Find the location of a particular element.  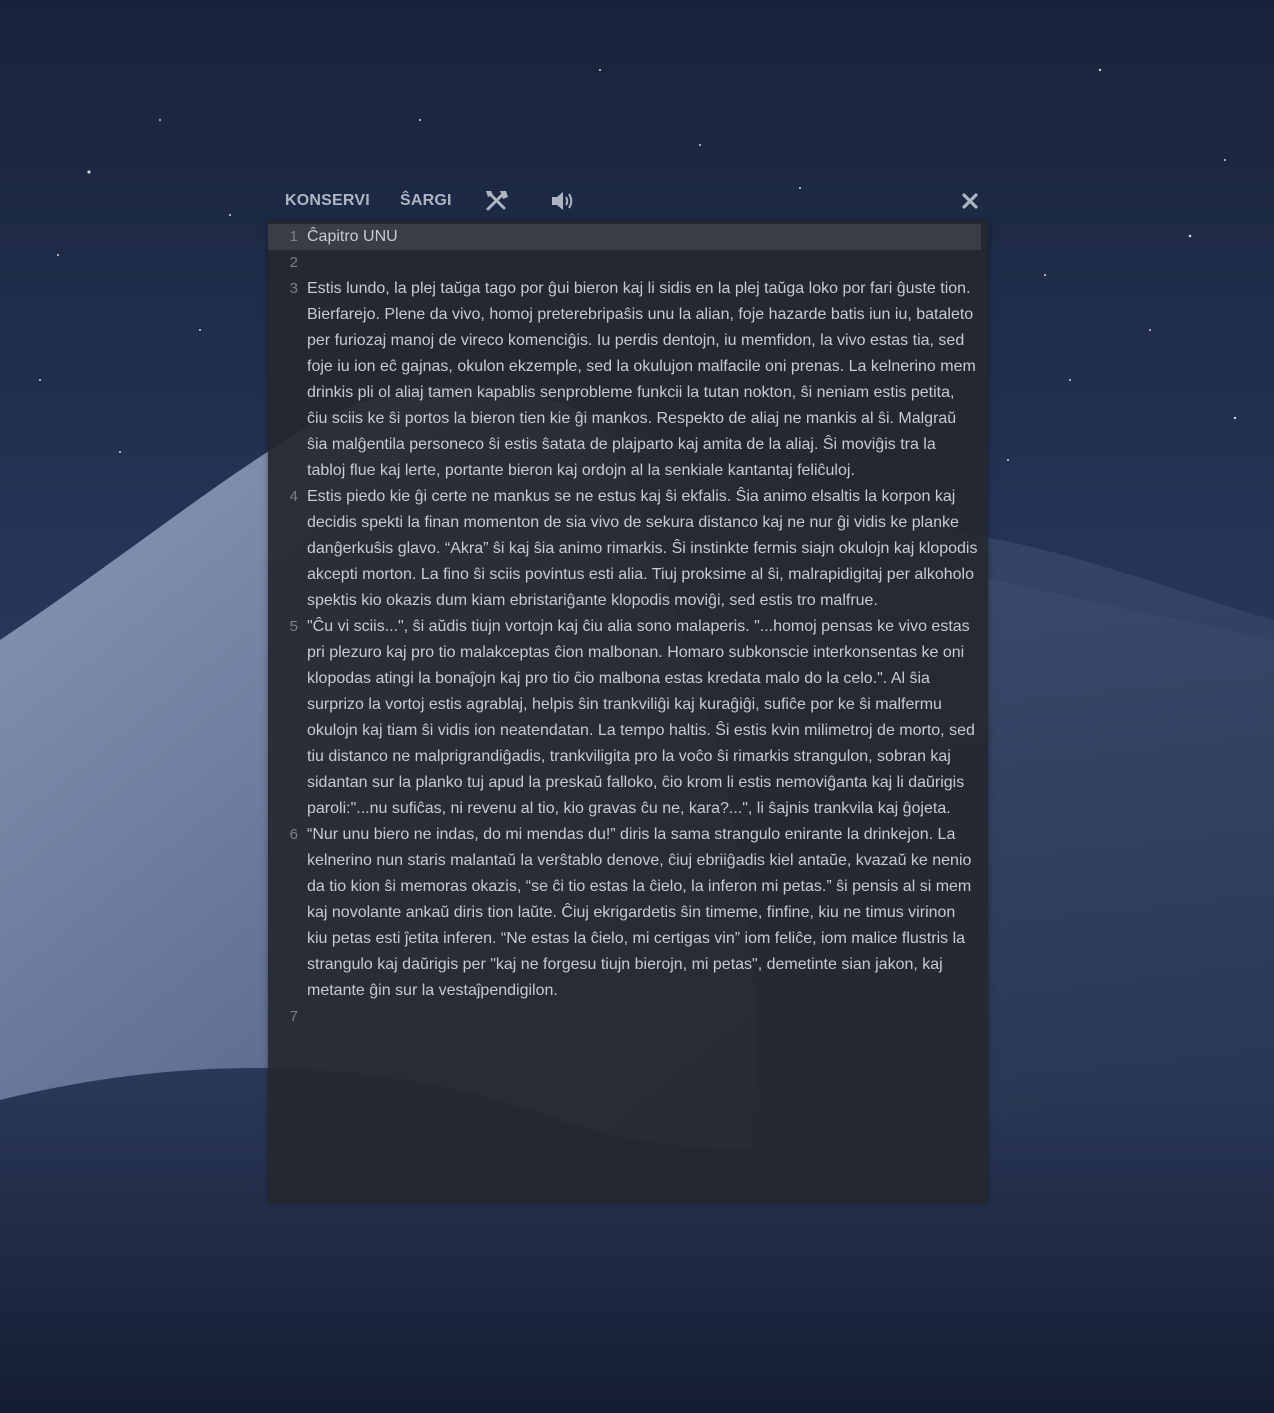

line-number: 6 is located at coordinates (293, 834).